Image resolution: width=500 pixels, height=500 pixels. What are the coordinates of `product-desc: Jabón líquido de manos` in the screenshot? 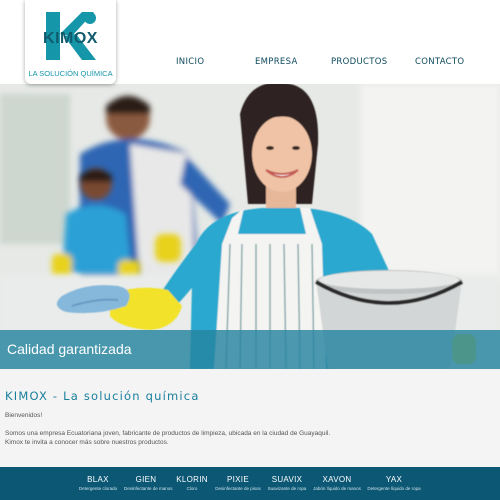 It's located at (337, 488).